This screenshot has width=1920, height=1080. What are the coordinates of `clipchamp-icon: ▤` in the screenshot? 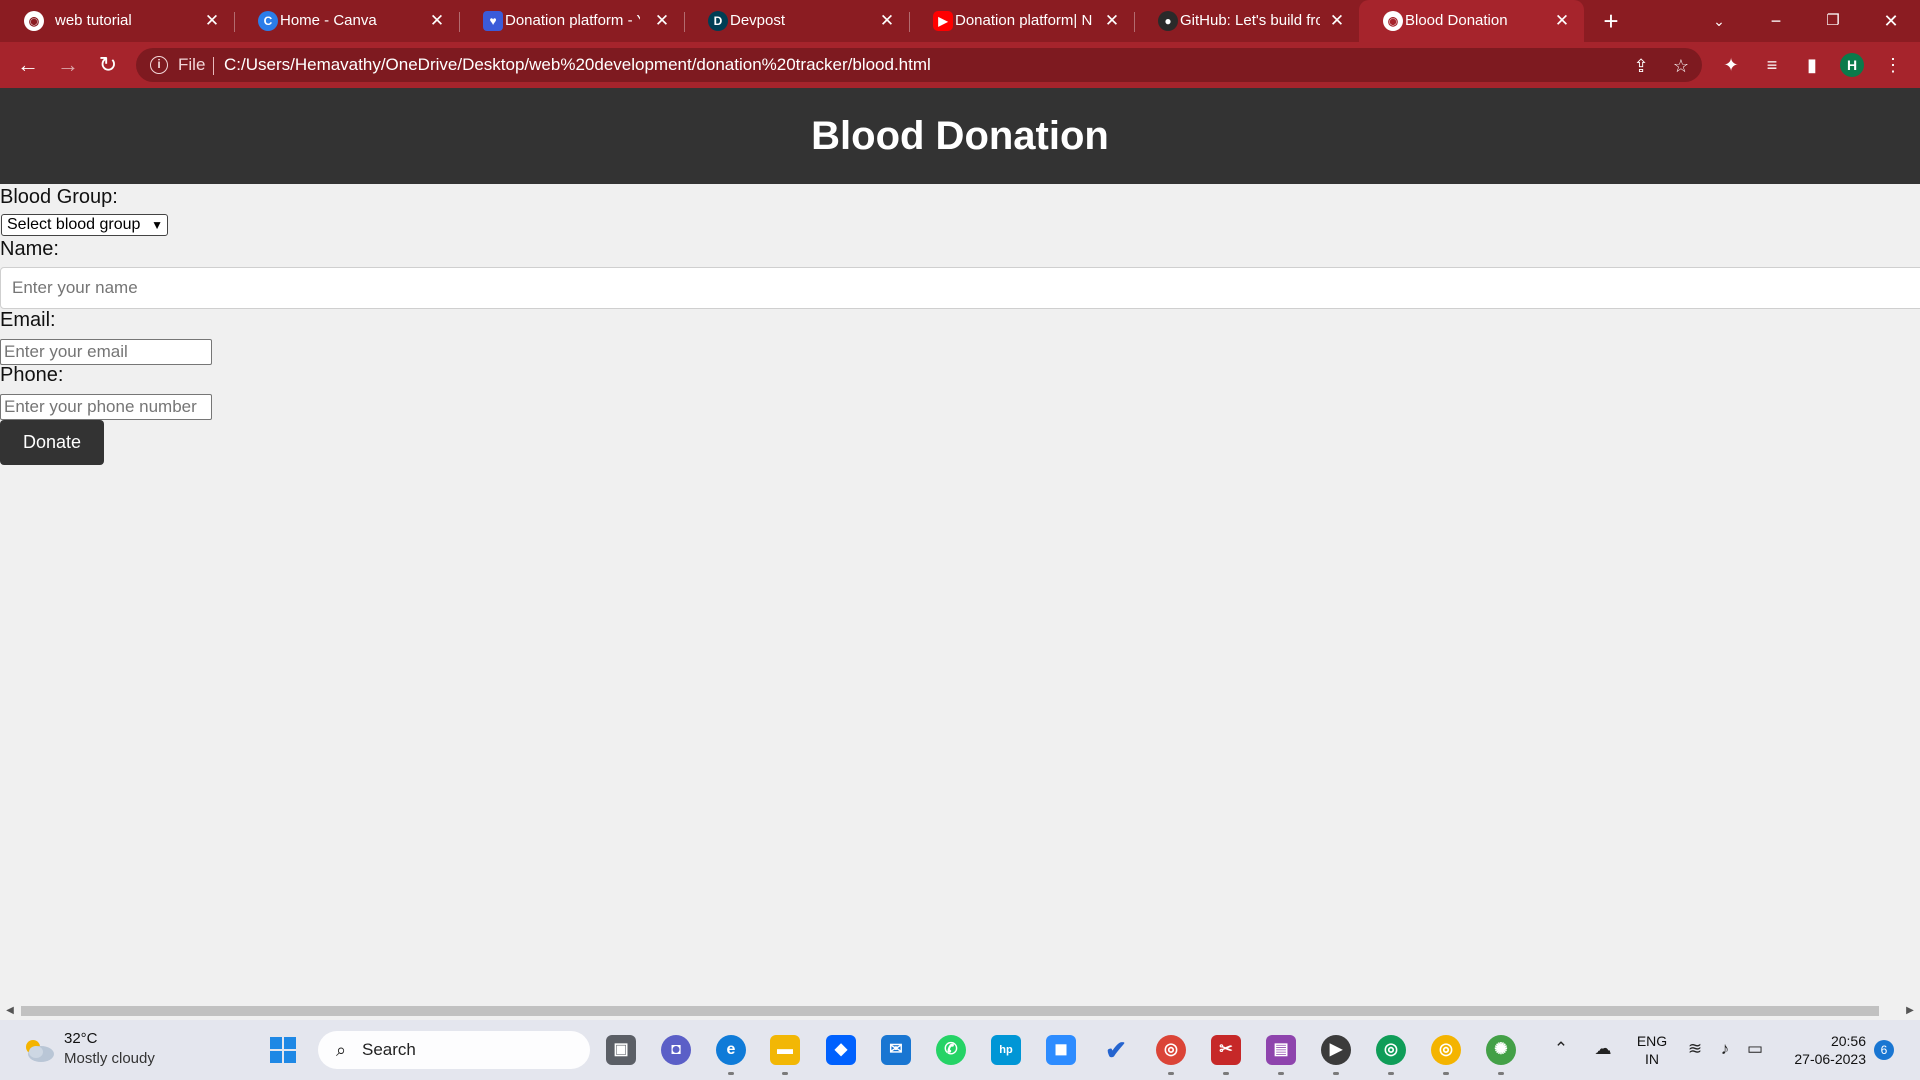 It's located at (1281, 1050).